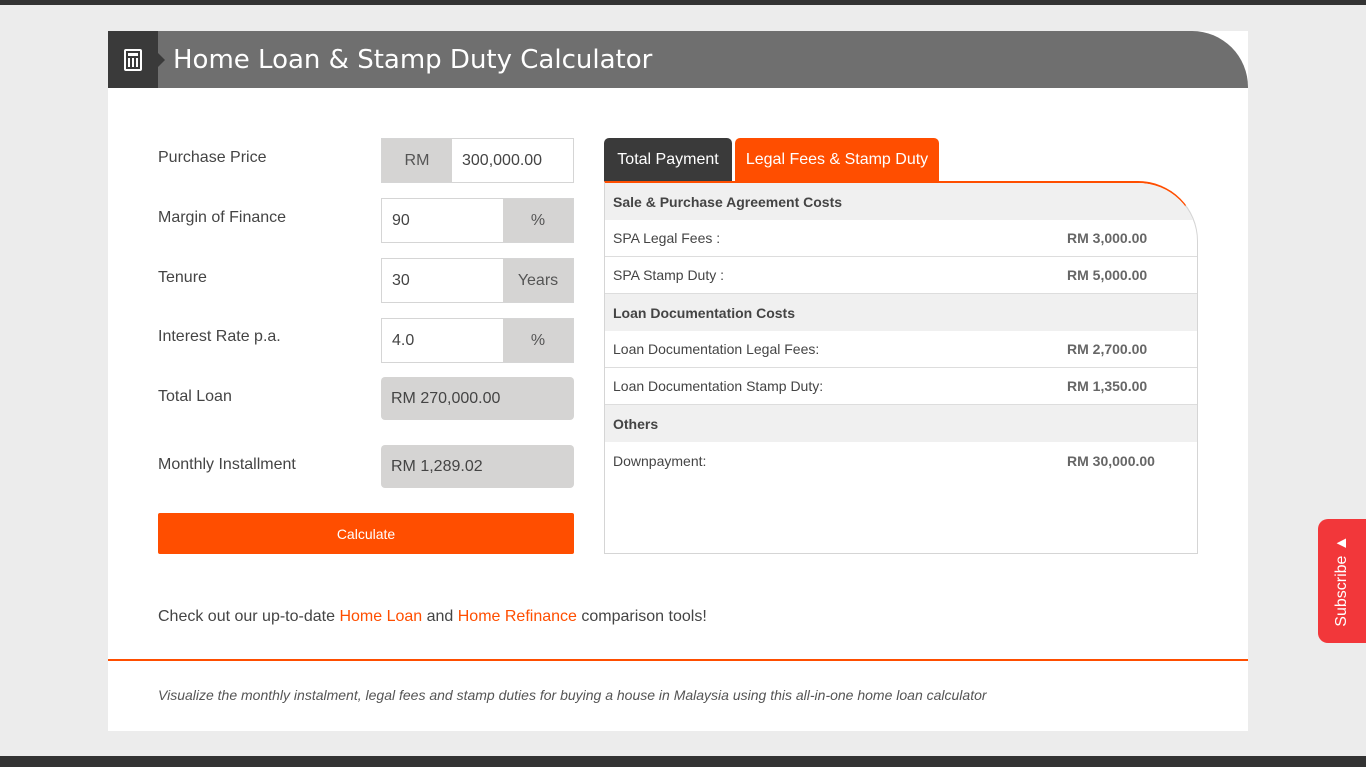 The image size is (1366, 767). I want to click on margin-label: Margin of Finance, so click(222, 217).